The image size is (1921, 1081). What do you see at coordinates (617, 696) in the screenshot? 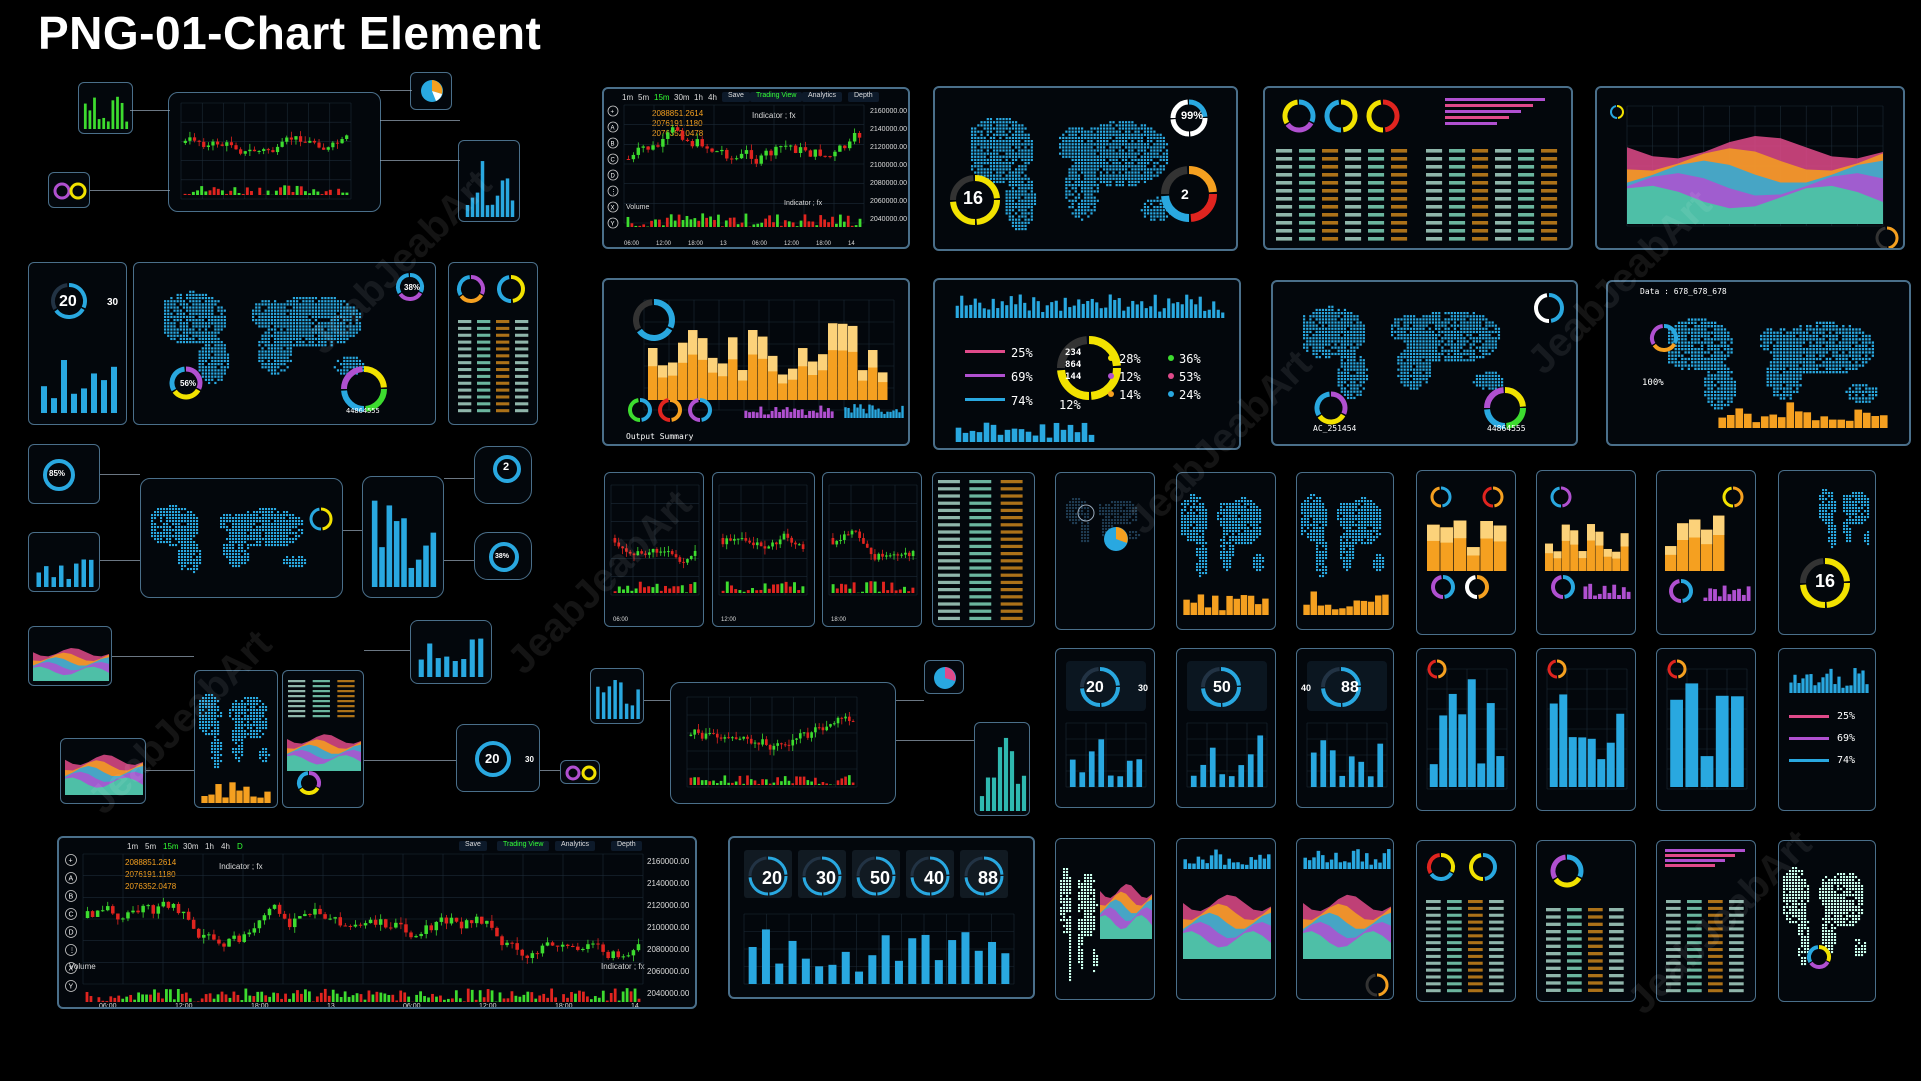
I see `bar-card-small` at bounding box center [617, 696].